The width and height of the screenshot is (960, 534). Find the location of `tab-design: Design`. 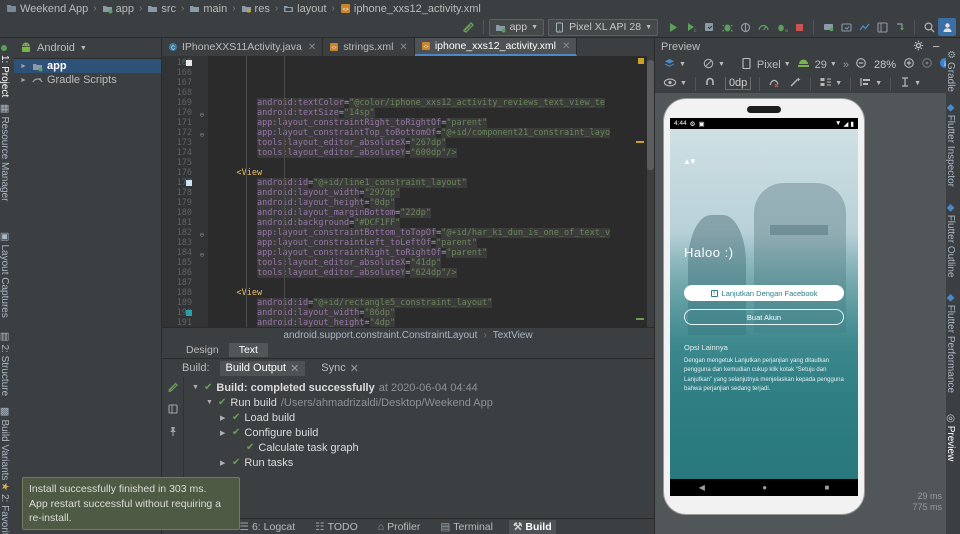

tab-design: Design is located at coordinates (202, 350).